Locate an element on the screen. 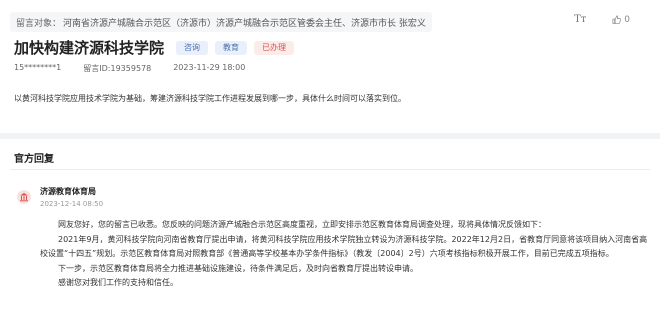  tag-consult: 咨询 is located at coordinates (192, 47).